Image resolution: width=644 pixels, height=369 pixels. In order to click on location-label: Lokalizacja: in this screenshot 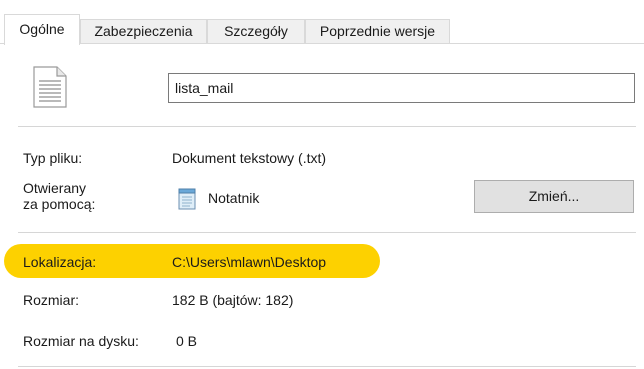, I will do `click(60, 262)`.